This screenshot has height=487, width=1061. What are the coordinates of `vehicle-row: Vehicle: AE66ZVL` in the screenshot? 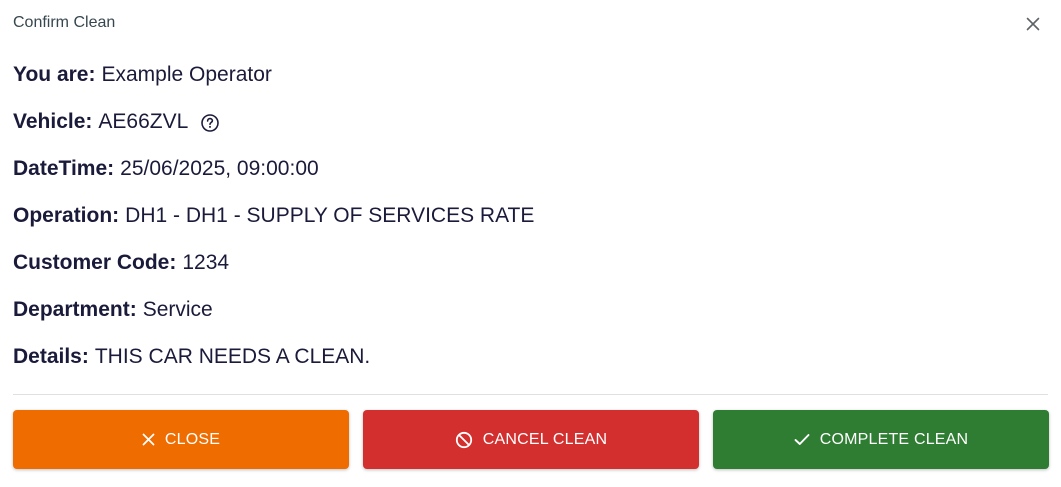 It's located at (530, 130).